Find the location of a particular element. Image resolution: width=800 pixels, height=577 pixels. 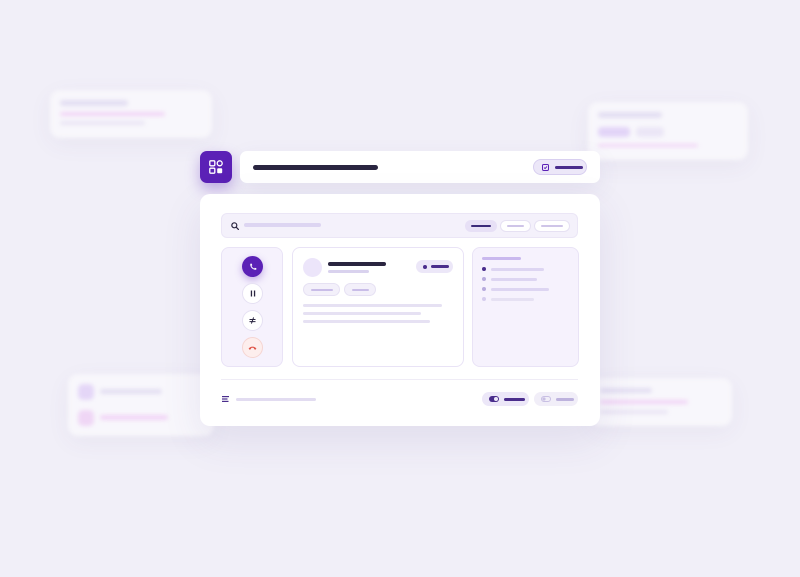

not-equal-icon is located at coordinates (252, 320).